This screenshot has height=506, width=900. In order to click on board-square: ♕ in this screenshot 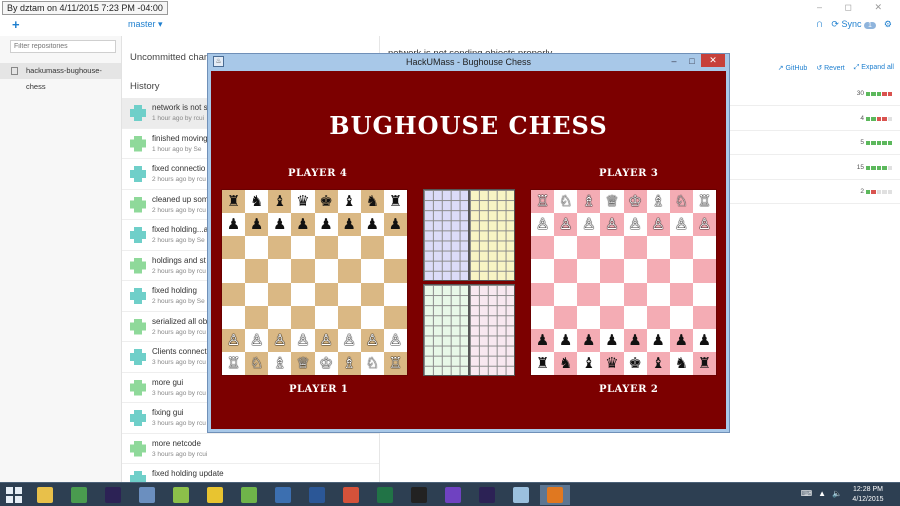, I will do `click(303, 363)`.